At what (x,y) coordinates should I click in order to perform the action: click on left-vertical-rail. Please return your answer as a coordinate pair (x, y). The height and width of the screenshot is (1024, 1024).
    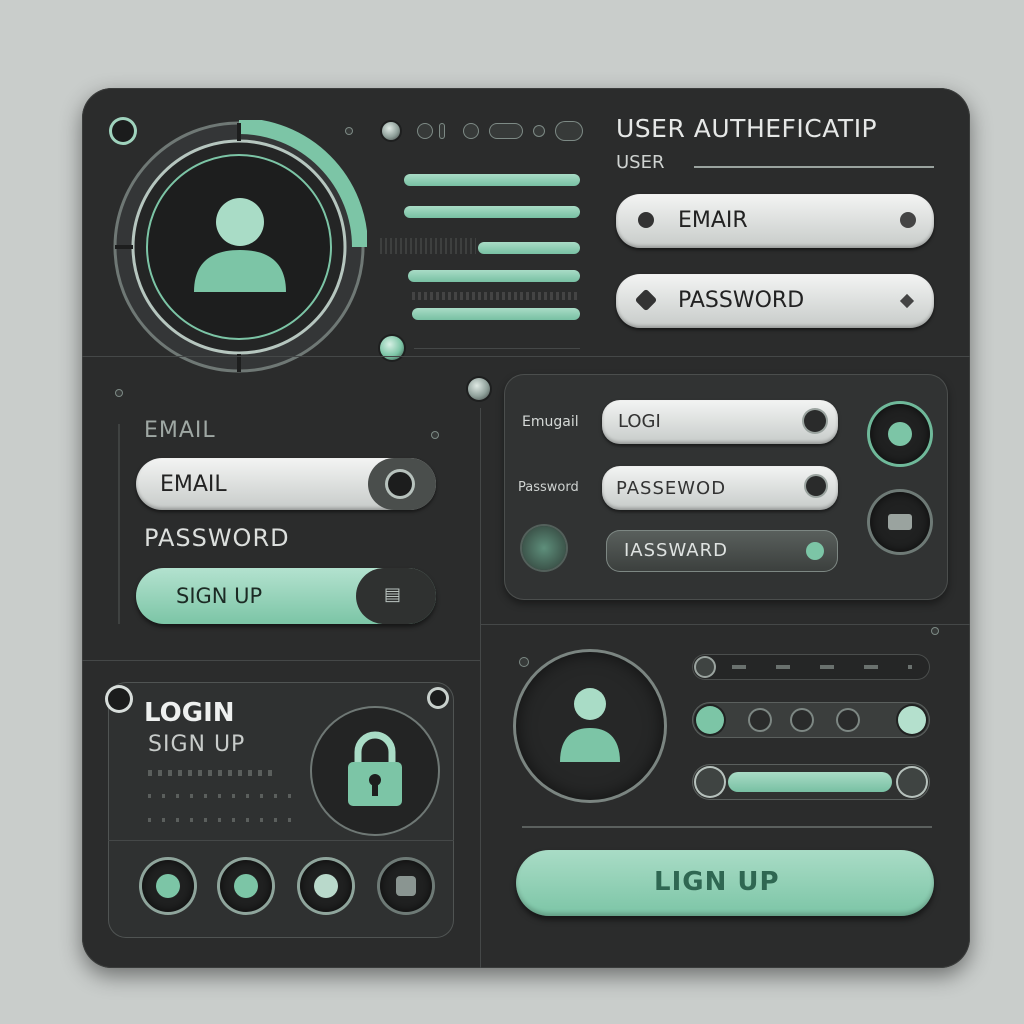
    Looking at the image, I should click on (119, 524).